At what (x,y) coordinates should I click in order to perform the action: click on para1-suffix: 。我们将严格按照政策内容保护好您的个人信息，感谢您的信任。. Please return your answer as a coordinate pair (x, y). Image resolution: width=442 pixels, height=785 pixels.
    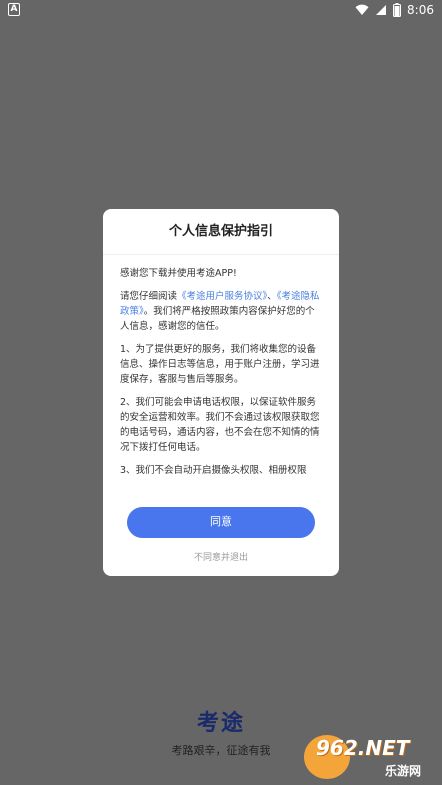
    Looking at the image, I should click on (217, 319).